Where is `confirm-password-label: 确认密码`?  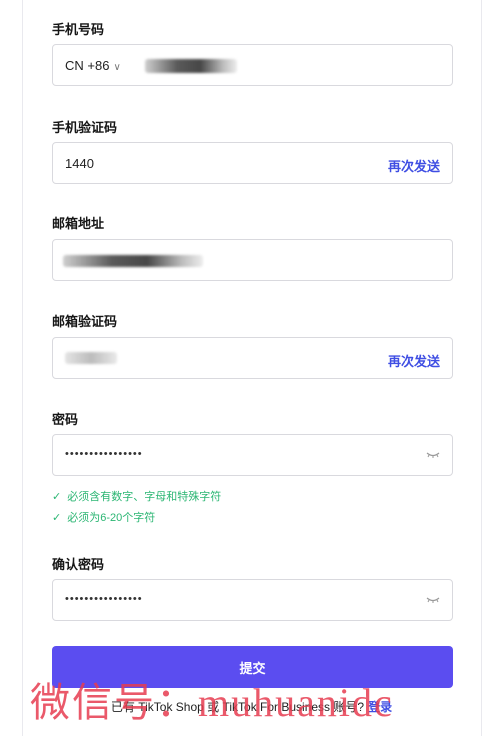
confirm-password-label: 确认密码 is located at coordinates (78, 564).